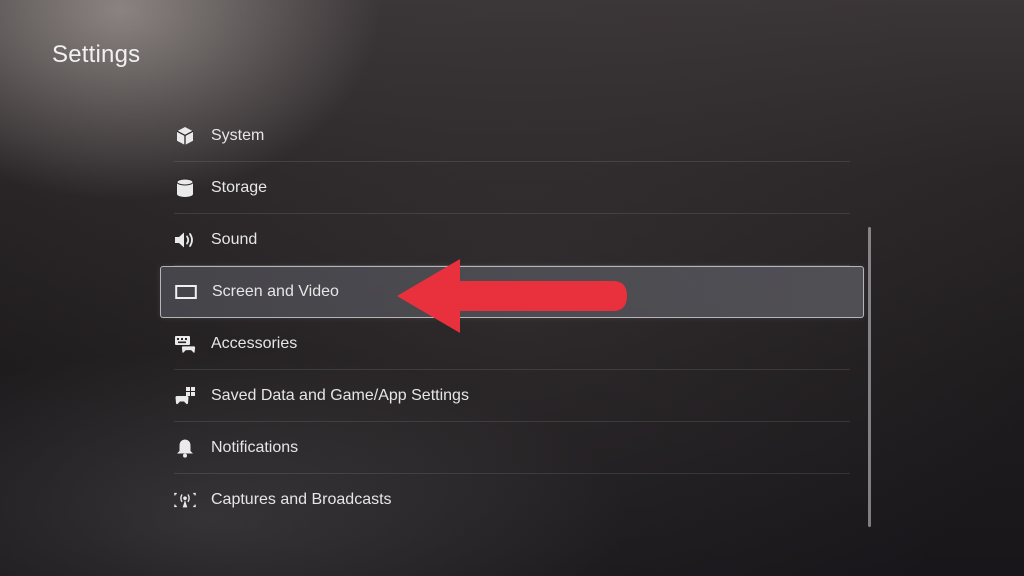  What do you see at coordinates (185, 188) in the screenshot?
I see `storage-cylinder-icon` at bounding box center [185, 188].